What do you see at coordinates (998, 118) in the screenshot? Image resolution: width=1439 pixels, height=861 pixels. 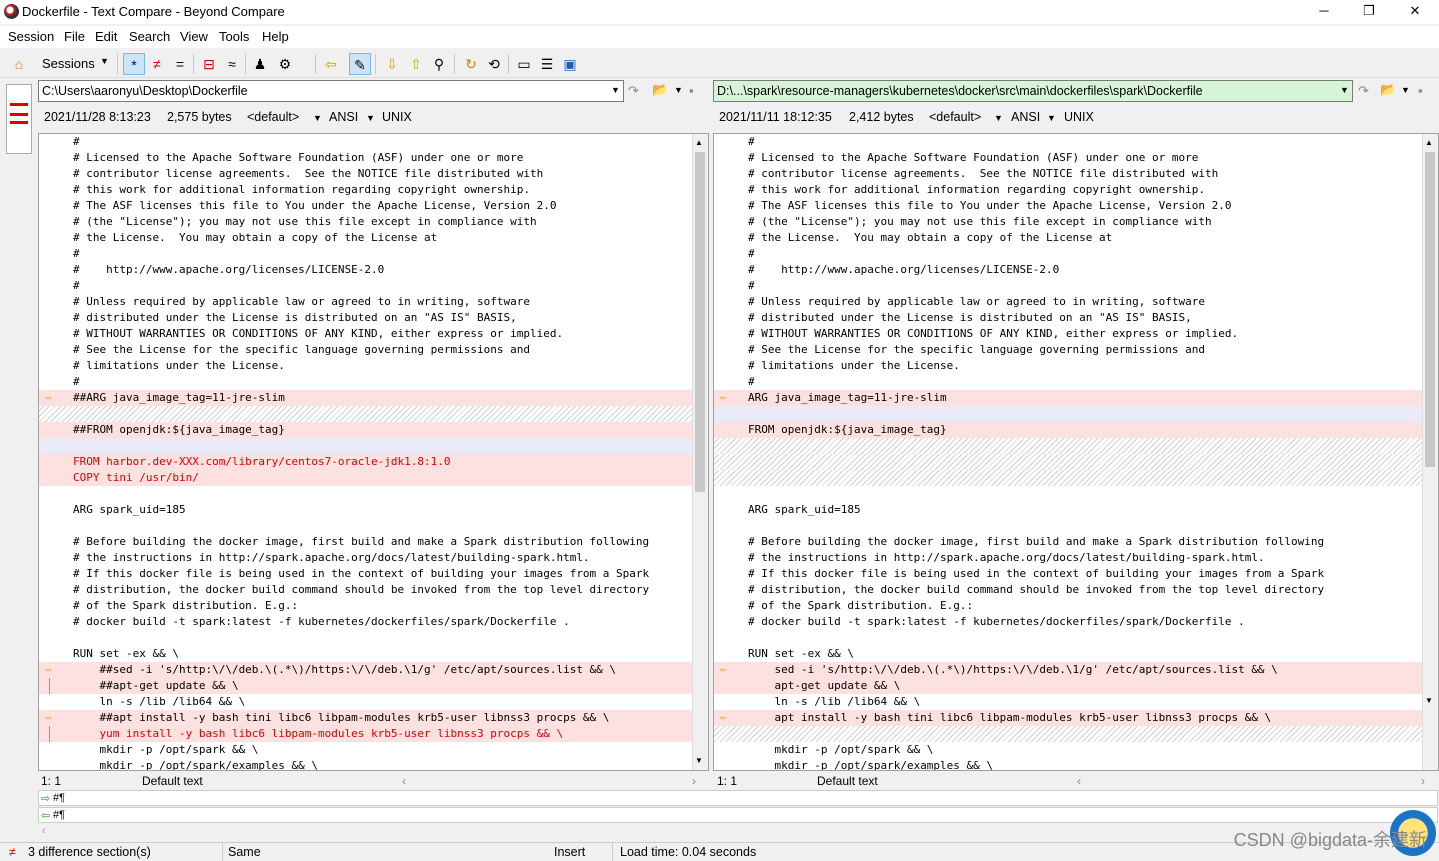 I see `right-format-dropdown-icon: ▼` at bounding box center [998, 118].